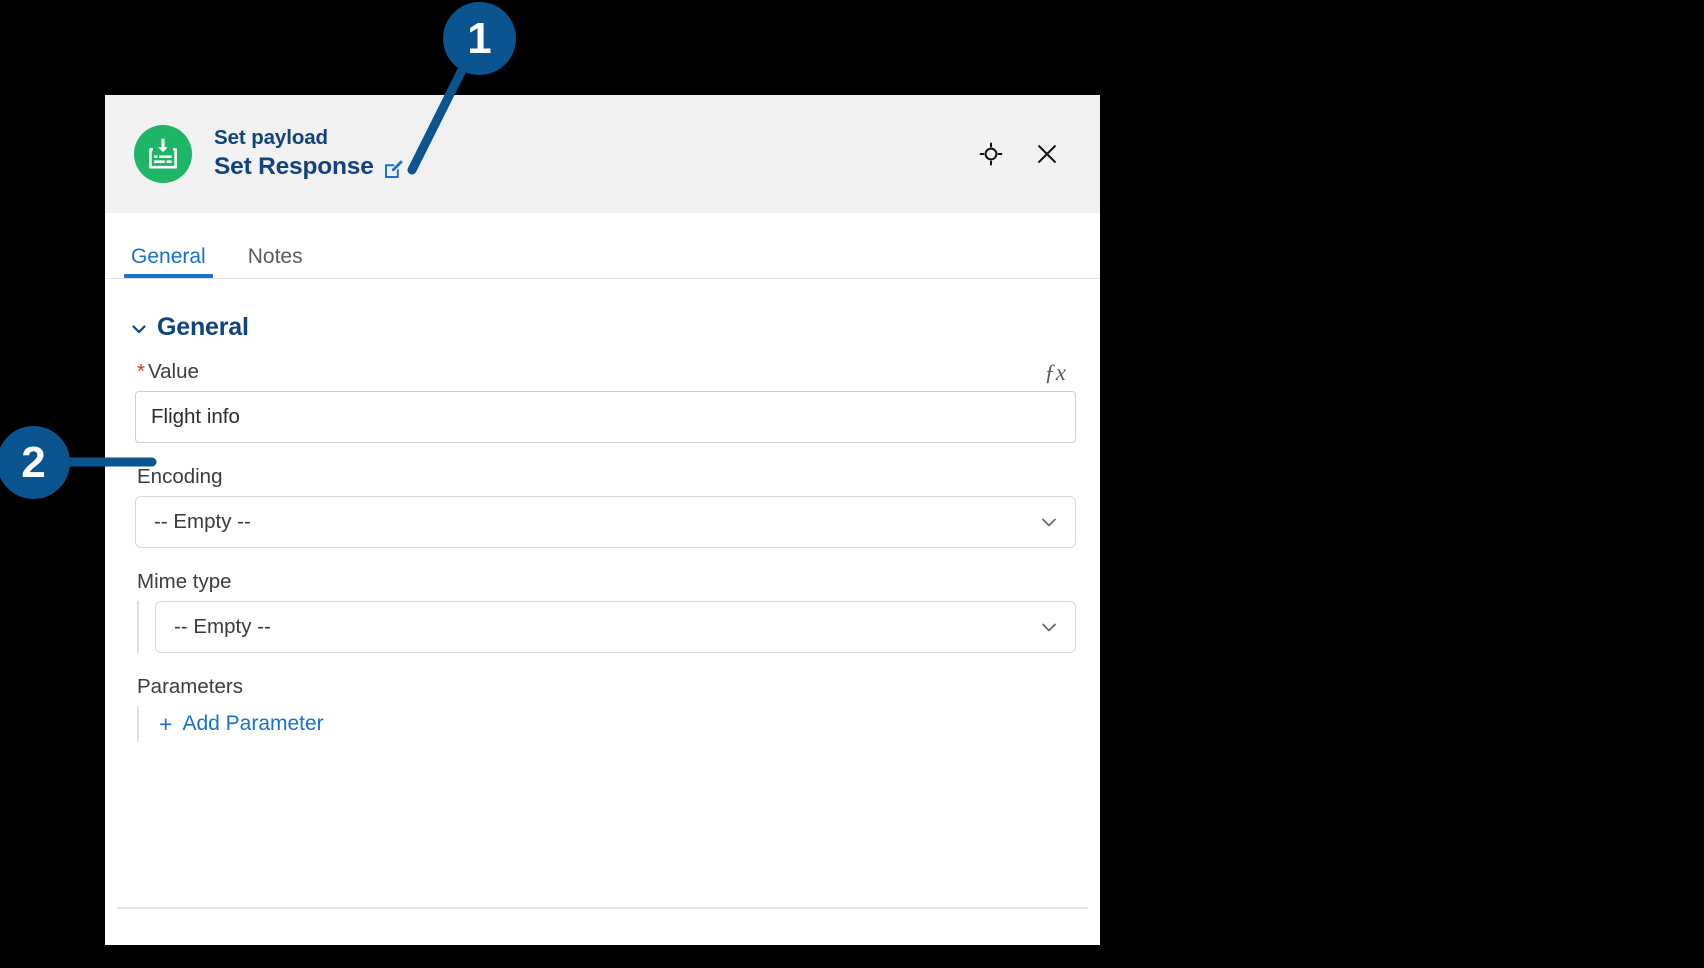 This screenshot has height=968, width=1704. I want to click on callout-badge-2: 2, so click(35, 462).